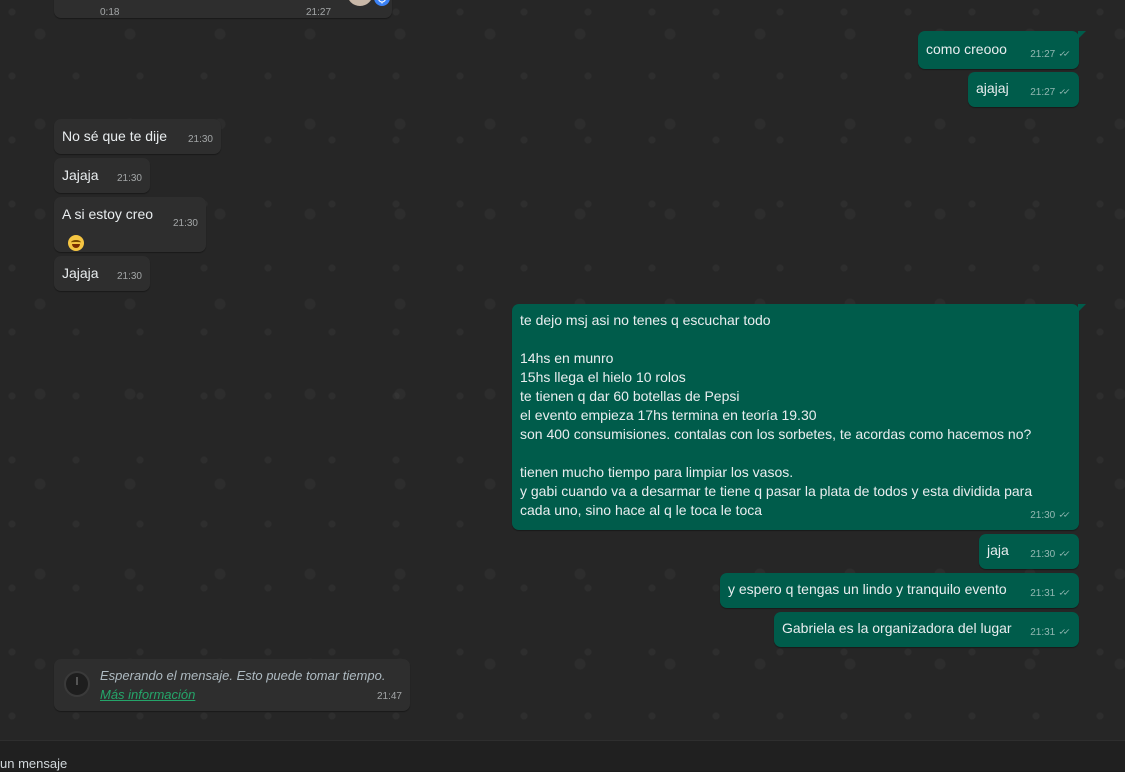 This screenshot has width=1125, height=772. What do you see at coordinates (897, 628) in the screenshot?
I see `message-text: Gabriela es la organizadora del lugar` at bounding box center [897, 628].